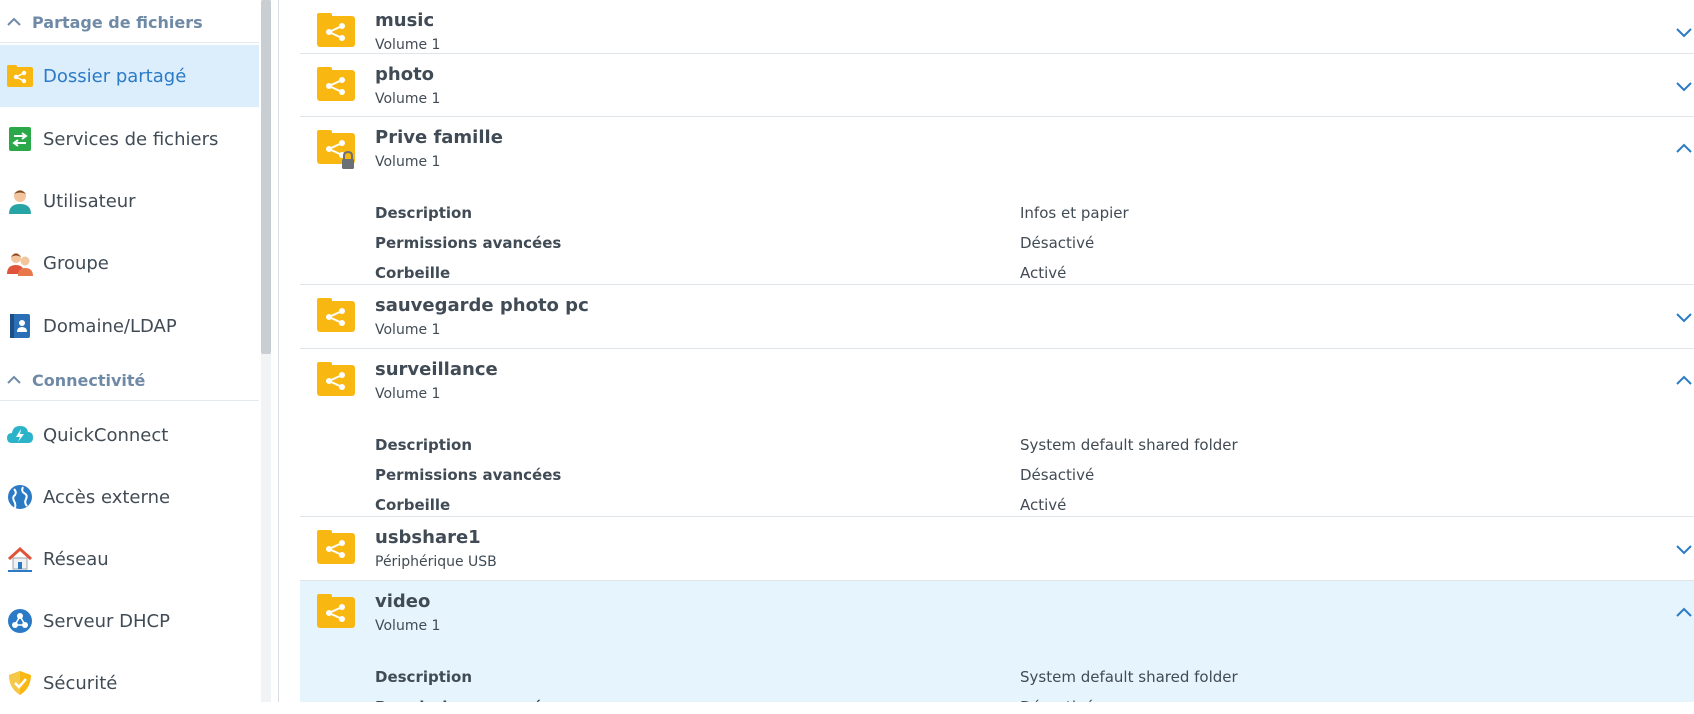  I want to click on section-file-sharing-label: Partage de fichiers, so click(117, 22).